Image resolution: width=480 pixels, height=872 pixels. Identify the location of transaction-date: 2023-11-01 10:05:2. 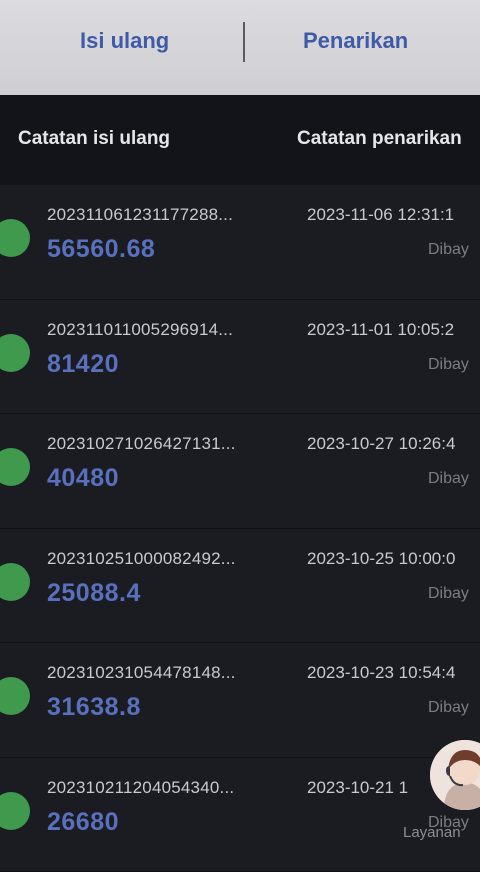
(393, 330).